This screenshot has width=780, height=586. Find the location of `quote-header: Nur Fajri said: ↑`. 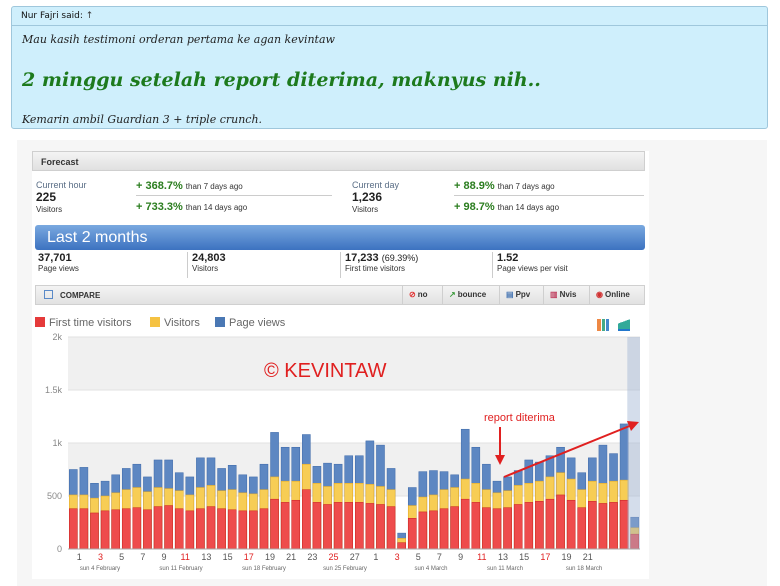

quote-header: Nur Fajri said: ↑ is located at coordinates (389, 16).